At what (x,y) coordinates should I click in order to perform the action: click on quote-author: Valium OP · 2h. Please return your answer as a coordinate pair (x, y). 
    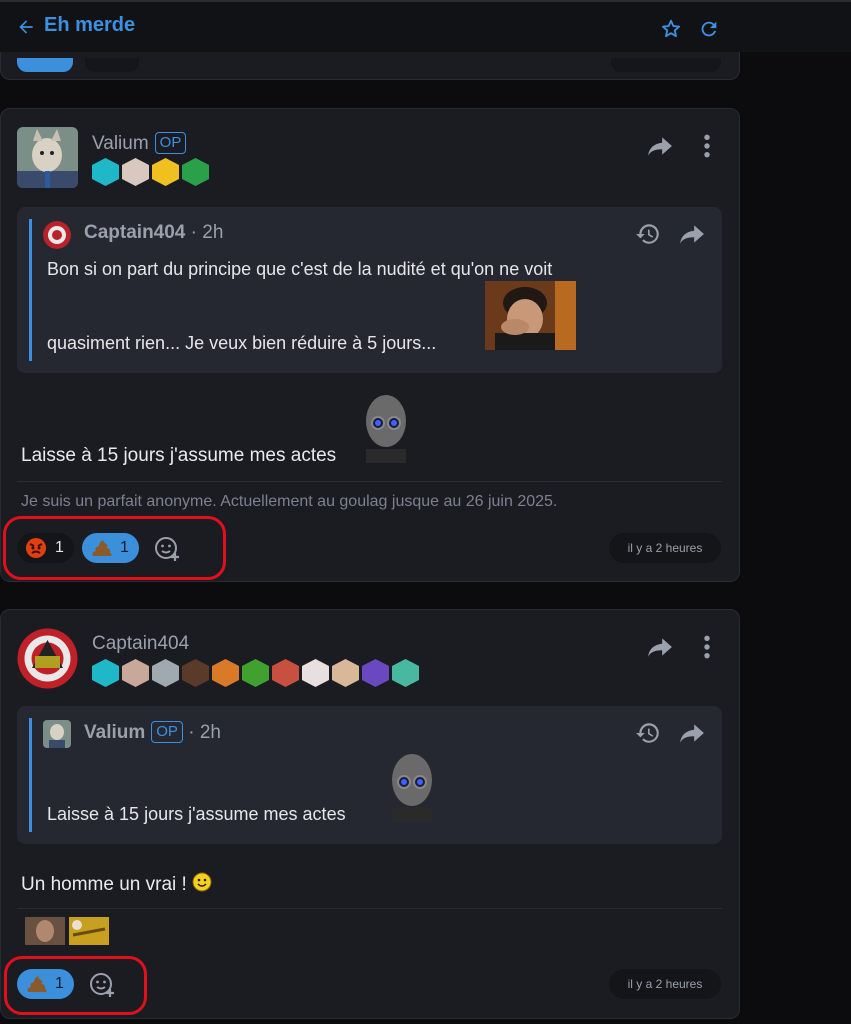
    Looking at the image, I should click on (152, 732).